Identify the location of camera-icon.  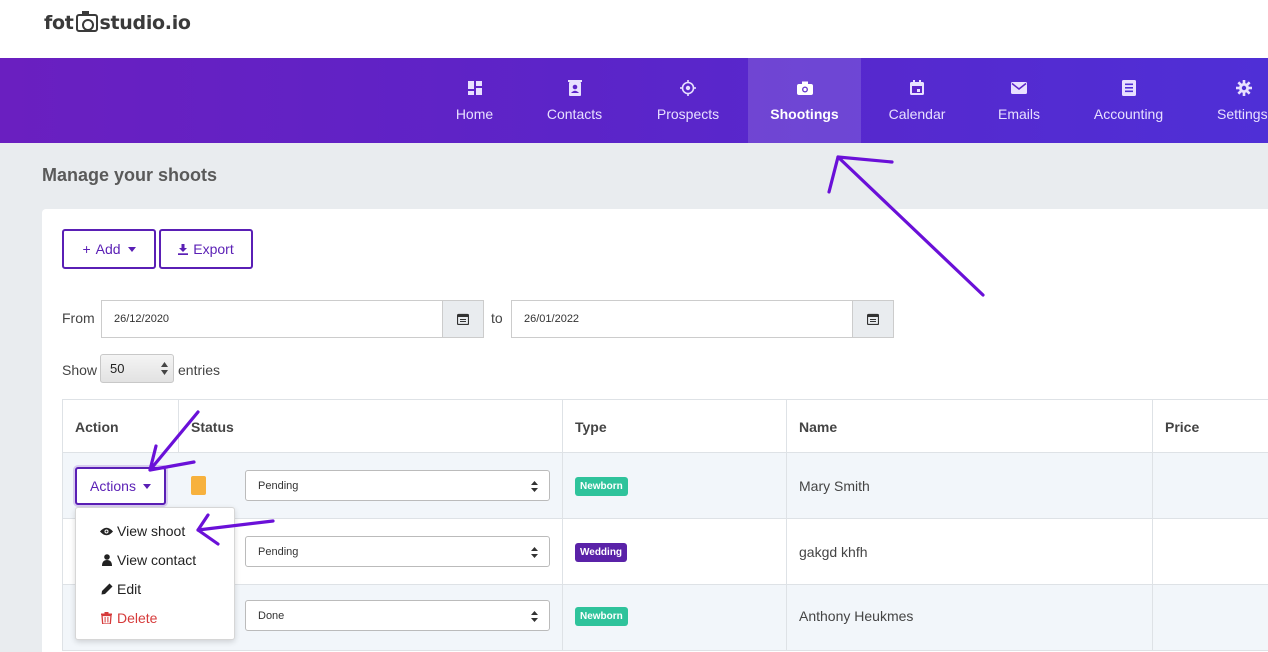
(804, 88).